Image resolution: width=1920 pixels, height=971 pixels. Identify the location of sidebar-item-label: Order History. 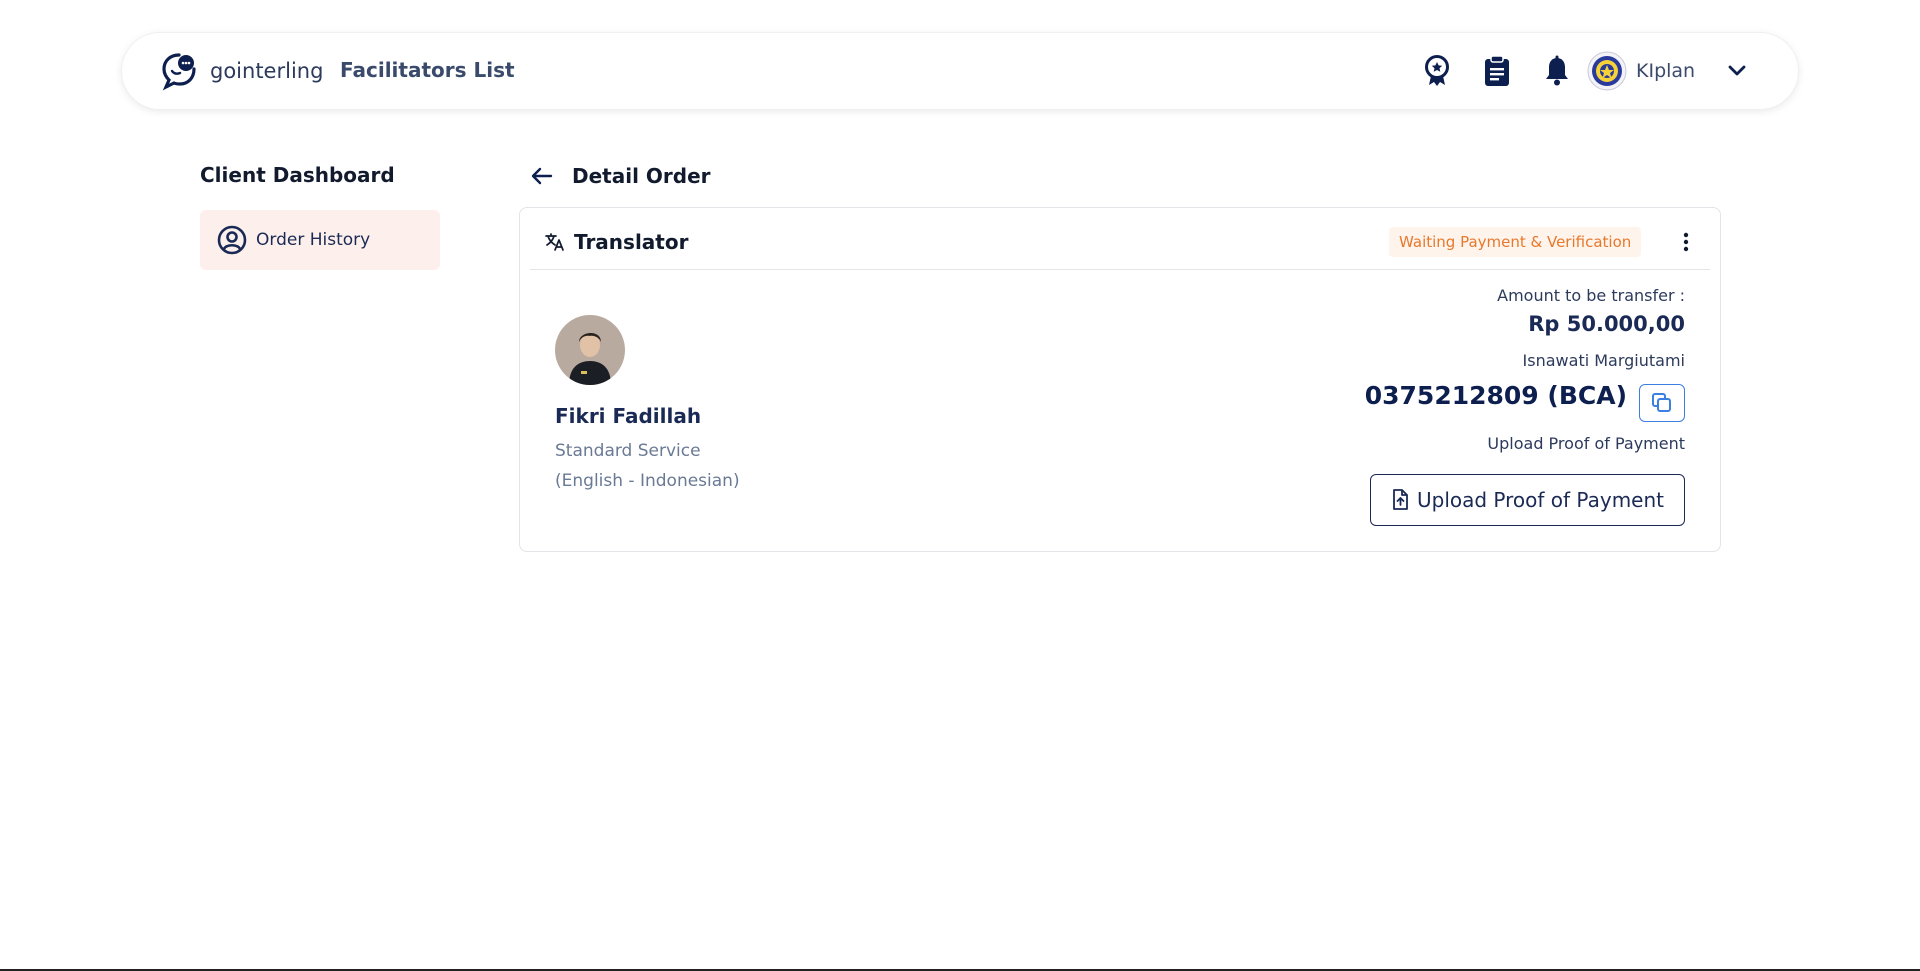
(313, 240).